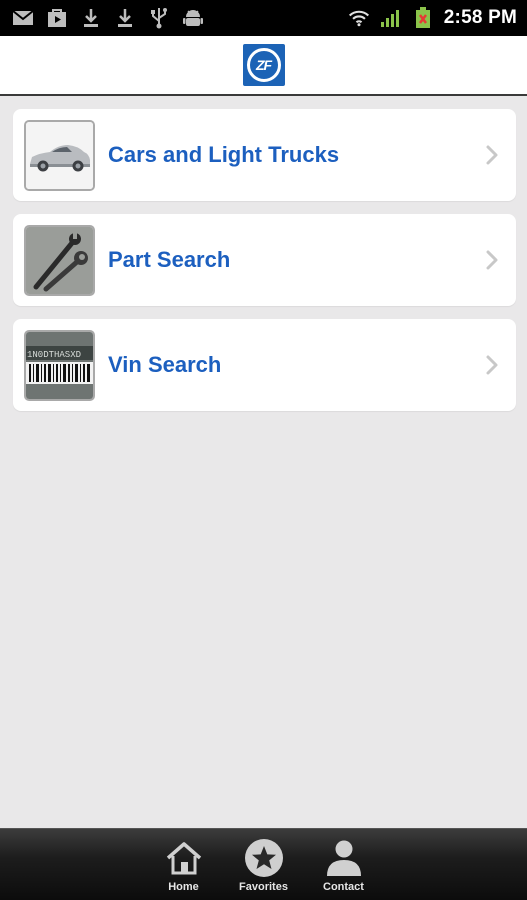 Image resolution: width=527 pixels, height=900 pixels. I want to click on item-label: Part Search, so click(169, 259).